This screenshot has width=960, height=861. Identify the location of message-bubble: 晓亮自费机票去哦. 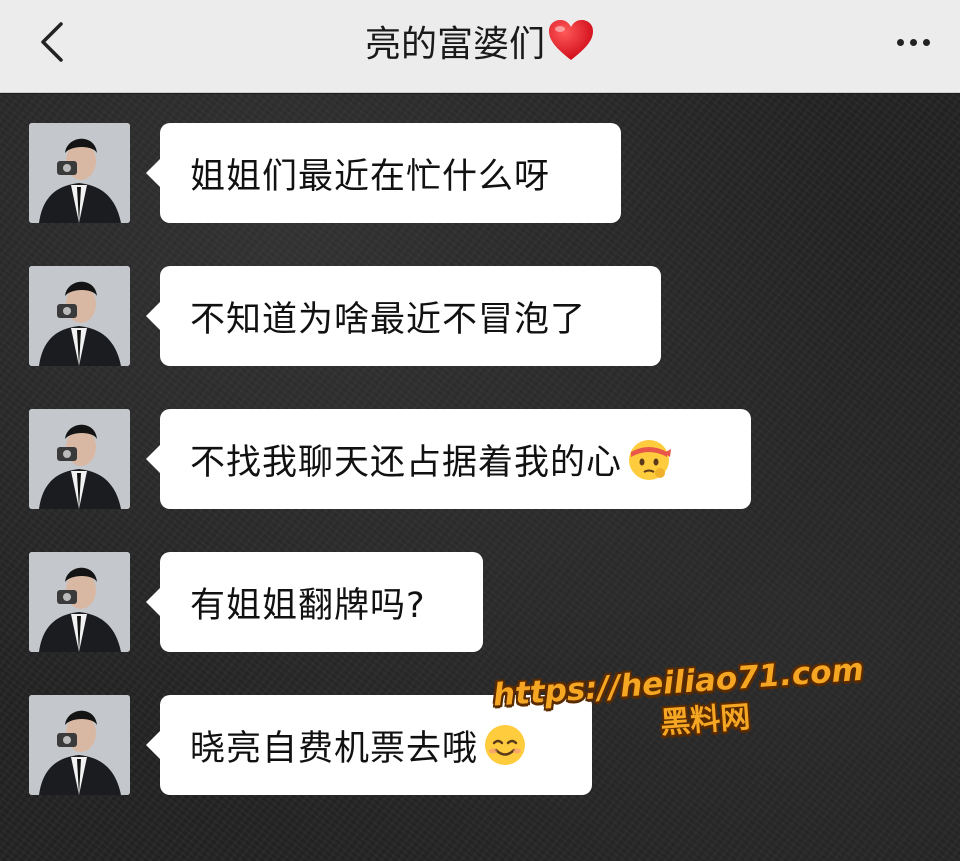
(369, 745).